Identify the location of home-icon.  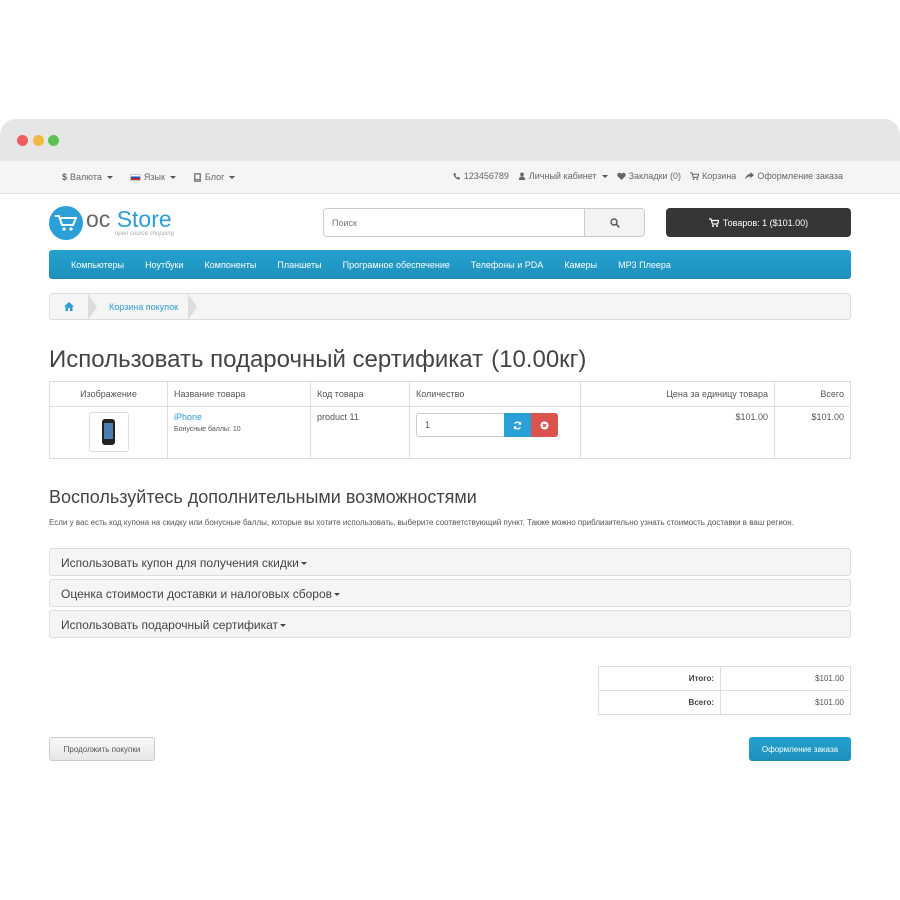
(69, 306).